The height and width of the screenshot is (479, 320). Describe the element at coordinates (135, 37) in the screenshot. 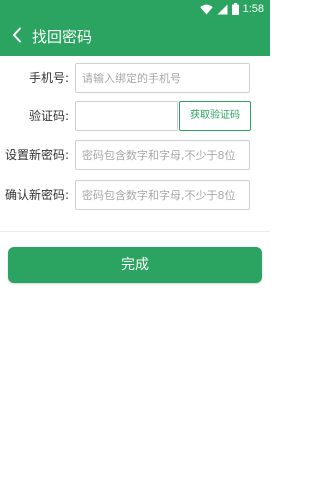

I see `app-bar: 找回密码` at that location.